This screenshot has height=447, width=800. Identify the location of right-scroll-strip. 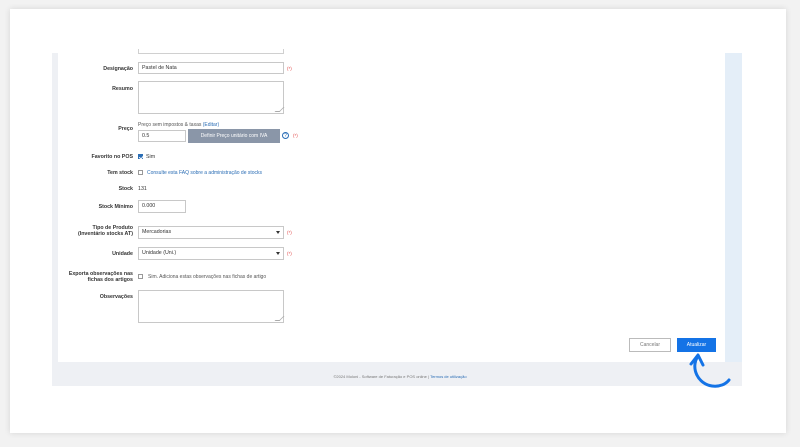
(733, 207).